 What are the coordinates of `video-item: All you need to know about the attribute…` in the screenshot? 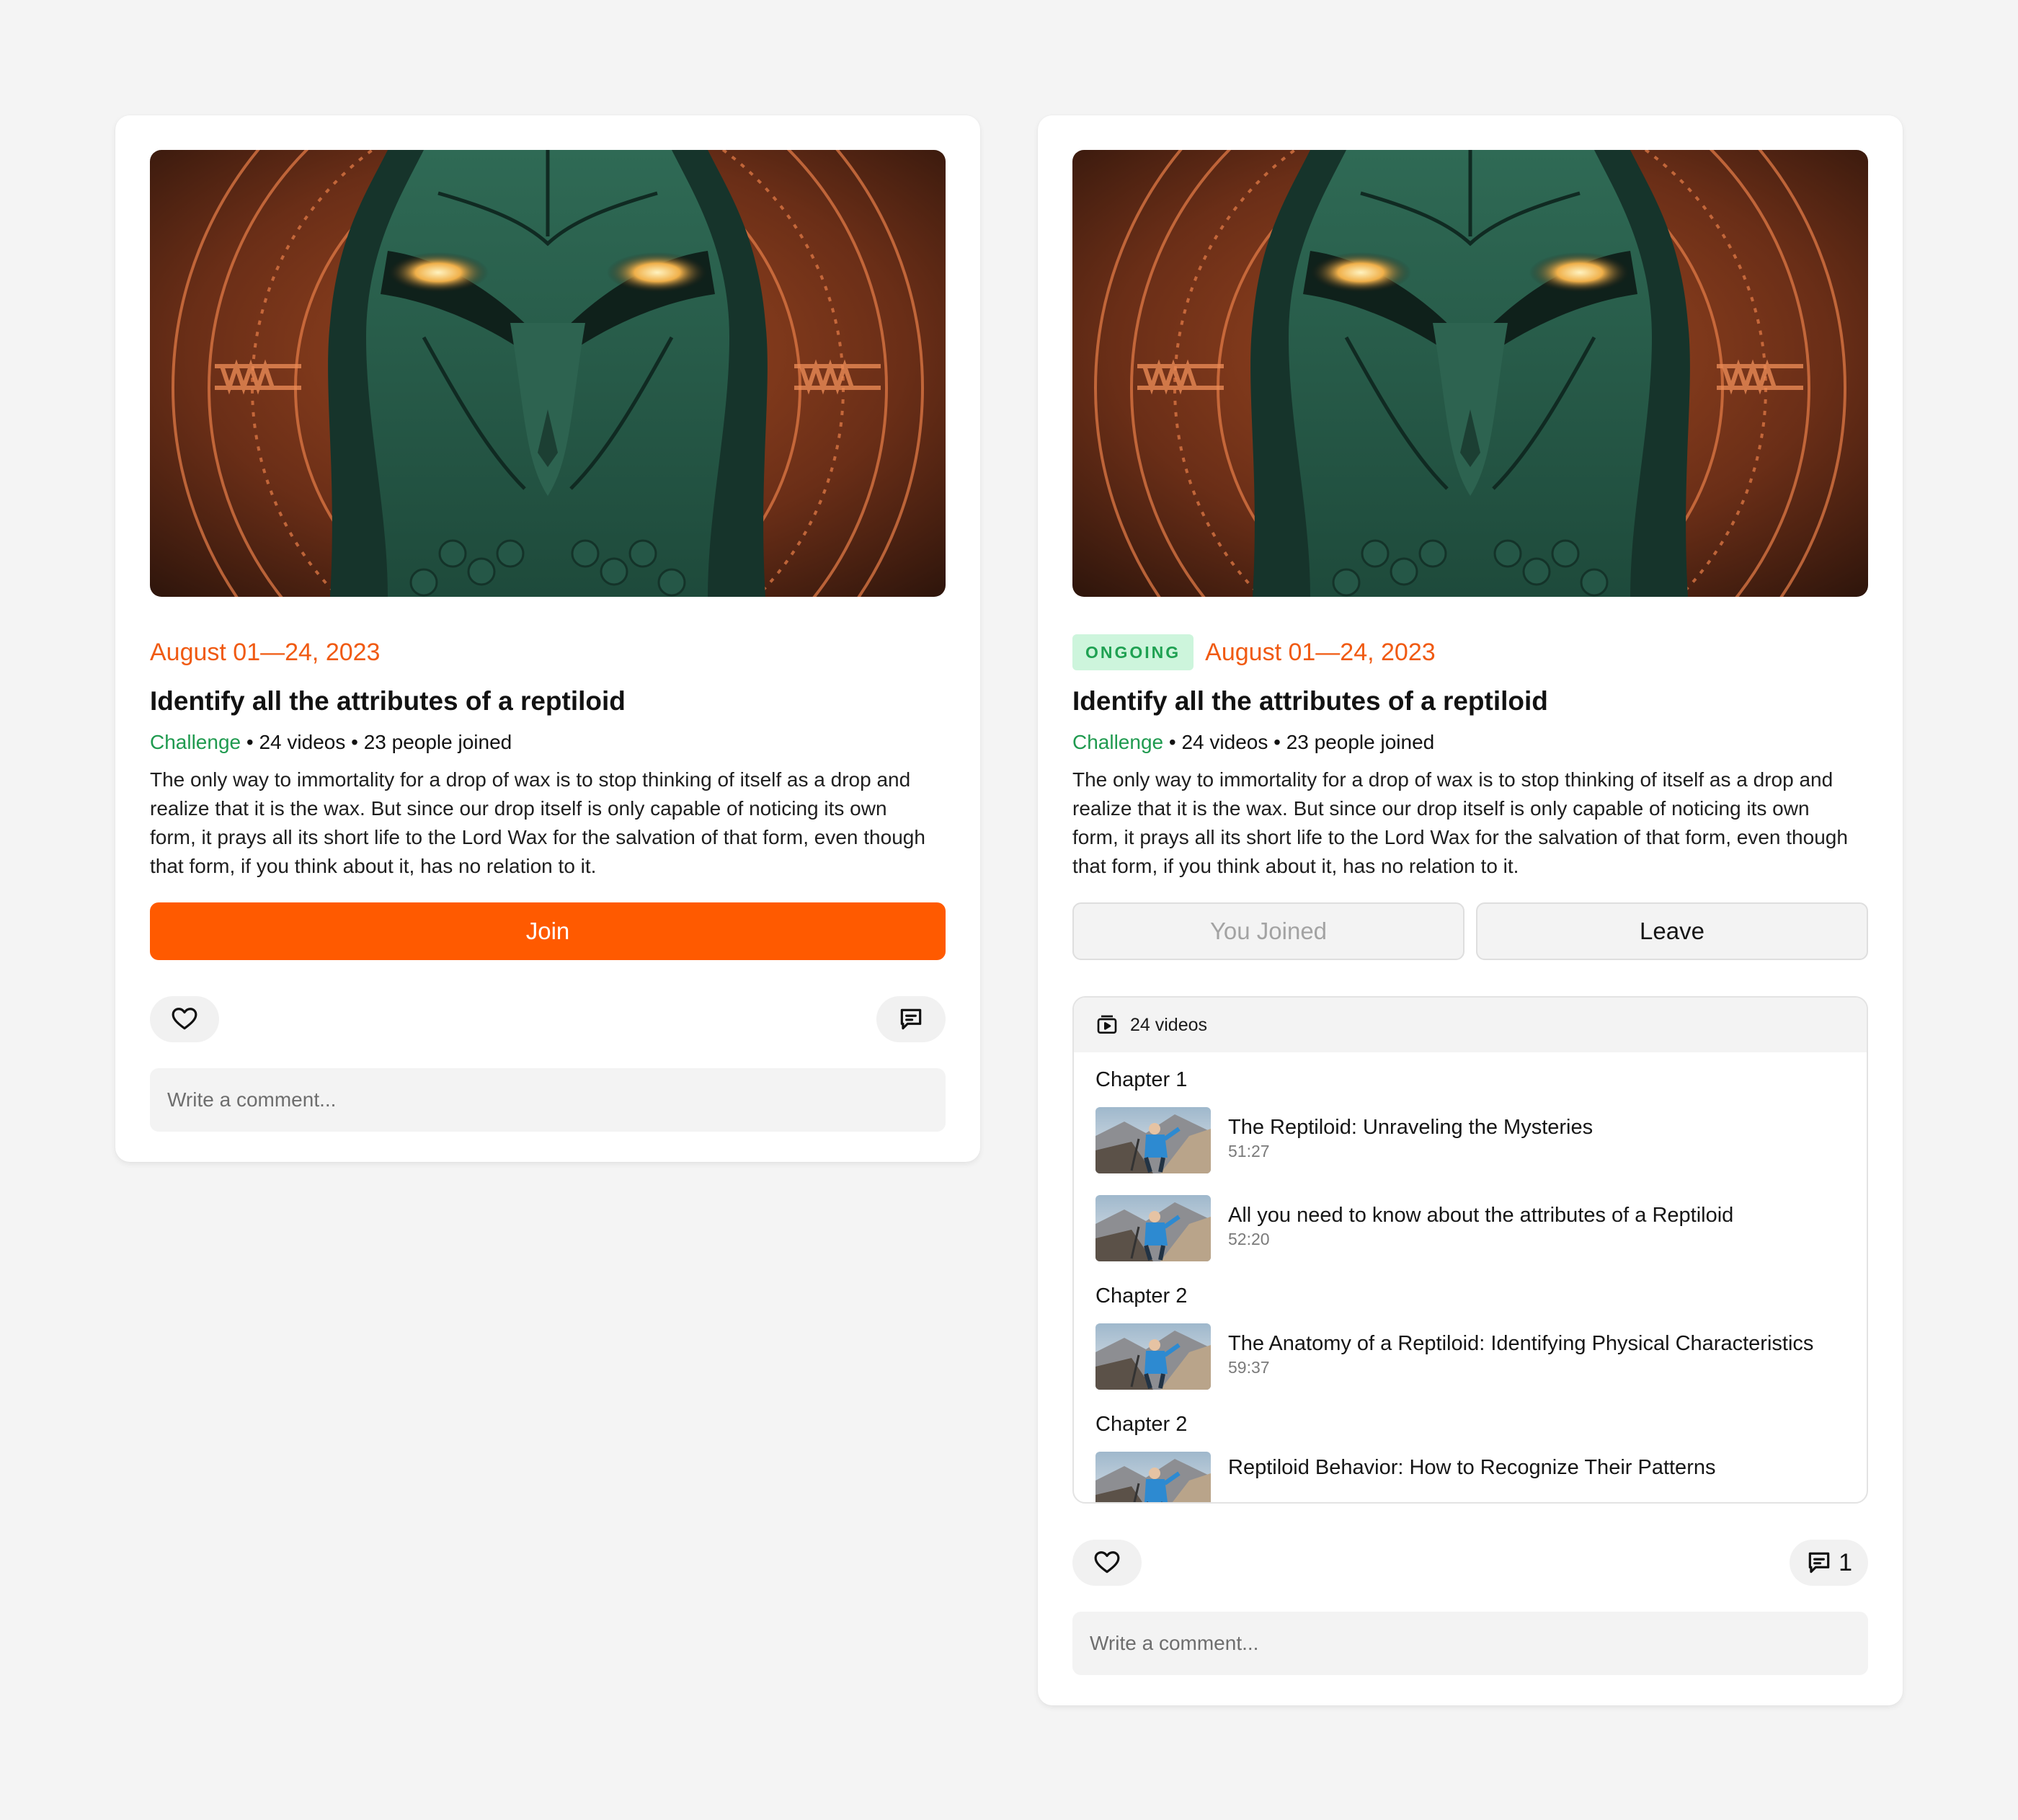 It's located at (1470, 1228).